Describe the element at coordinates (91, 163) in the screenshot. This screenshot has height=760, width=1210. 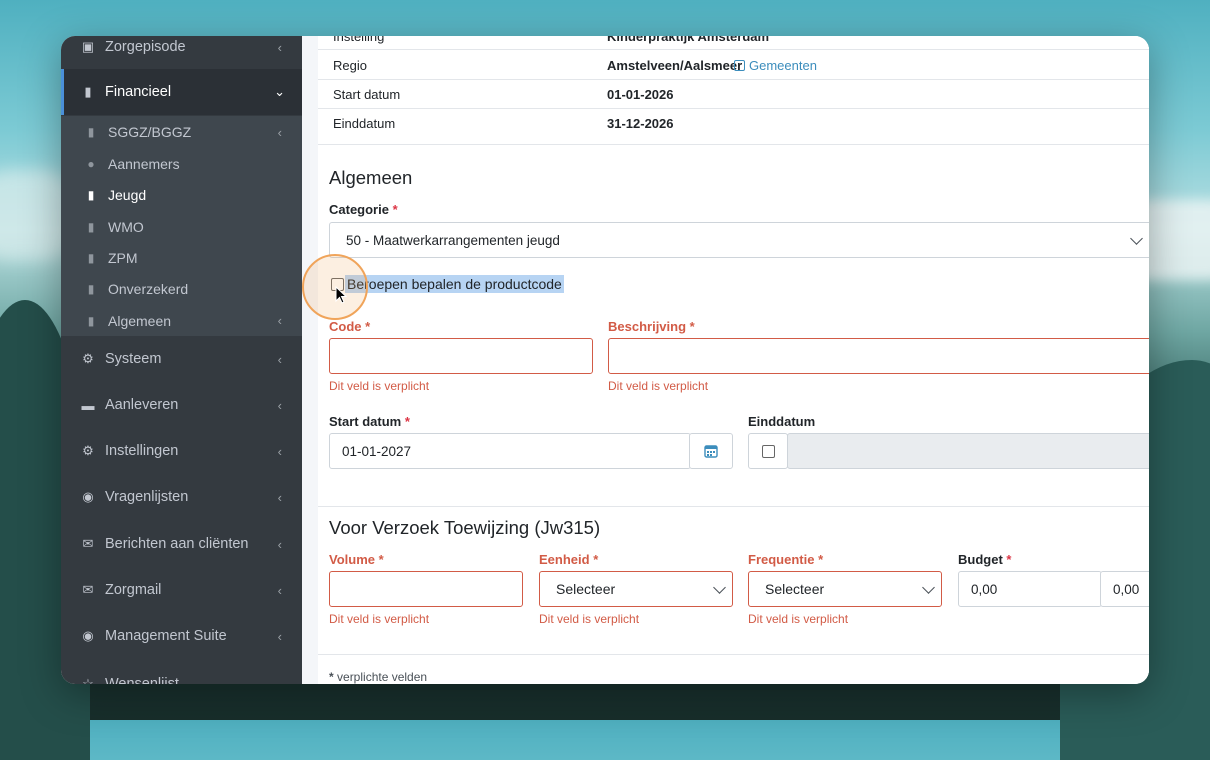
I see `users-icon: ●` at that location.